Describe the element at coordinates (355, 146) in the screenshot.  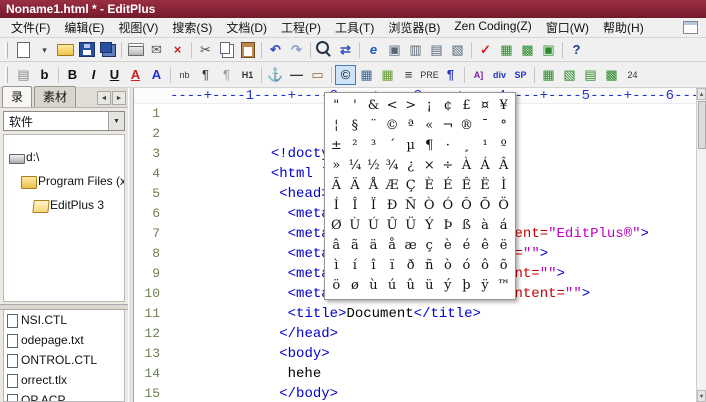
I see `char-cell: ²` at that location.